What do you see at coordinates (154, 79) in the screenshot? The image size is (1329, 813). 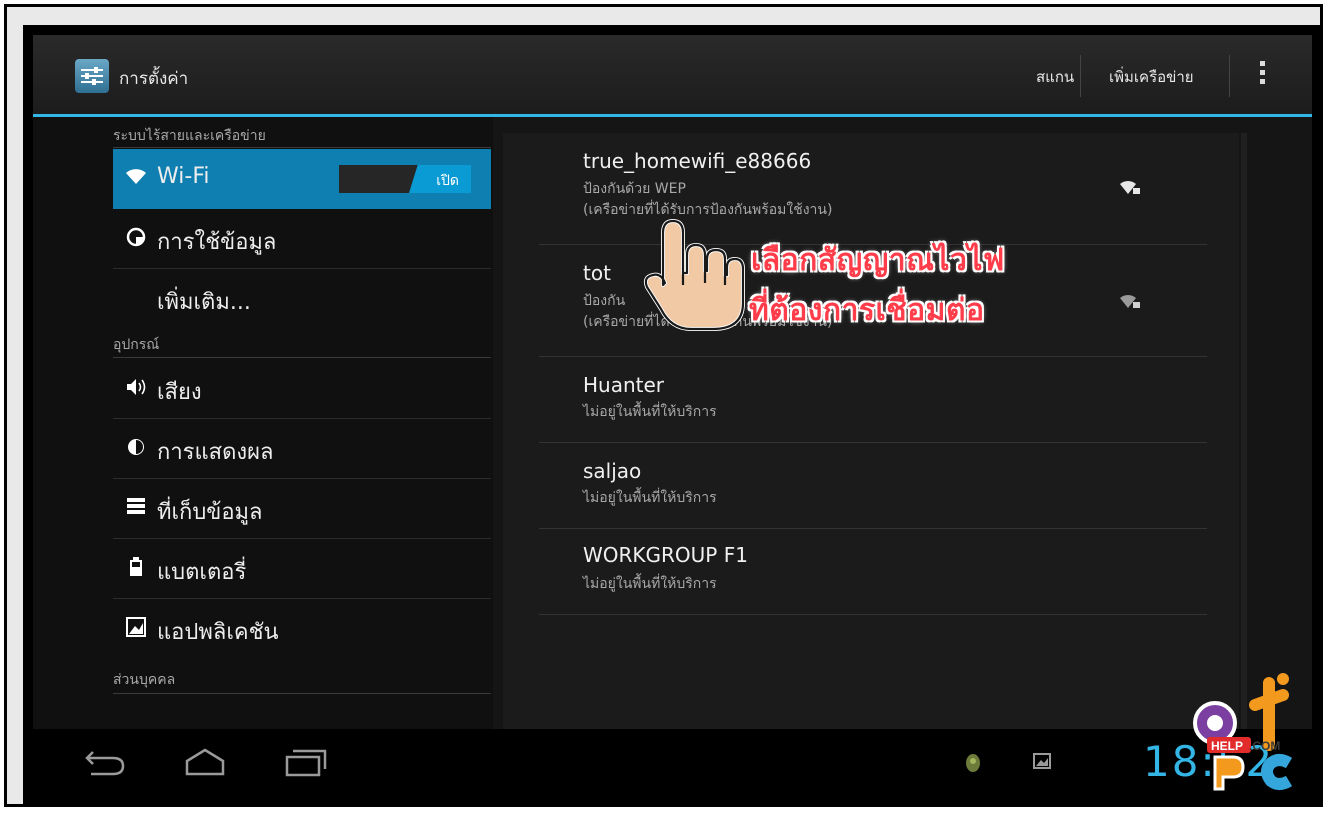 I see `app-title: การตั้งค่า` at bounding box center [154, 79].